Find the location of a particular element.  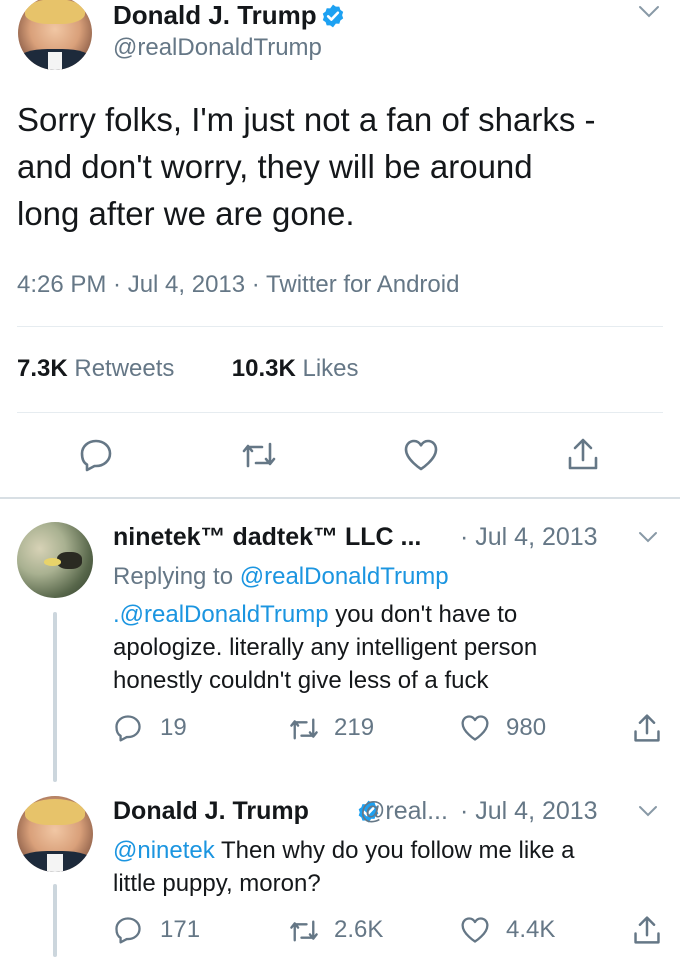

mention-link: @ninetek is located at coordinates (164, 850).